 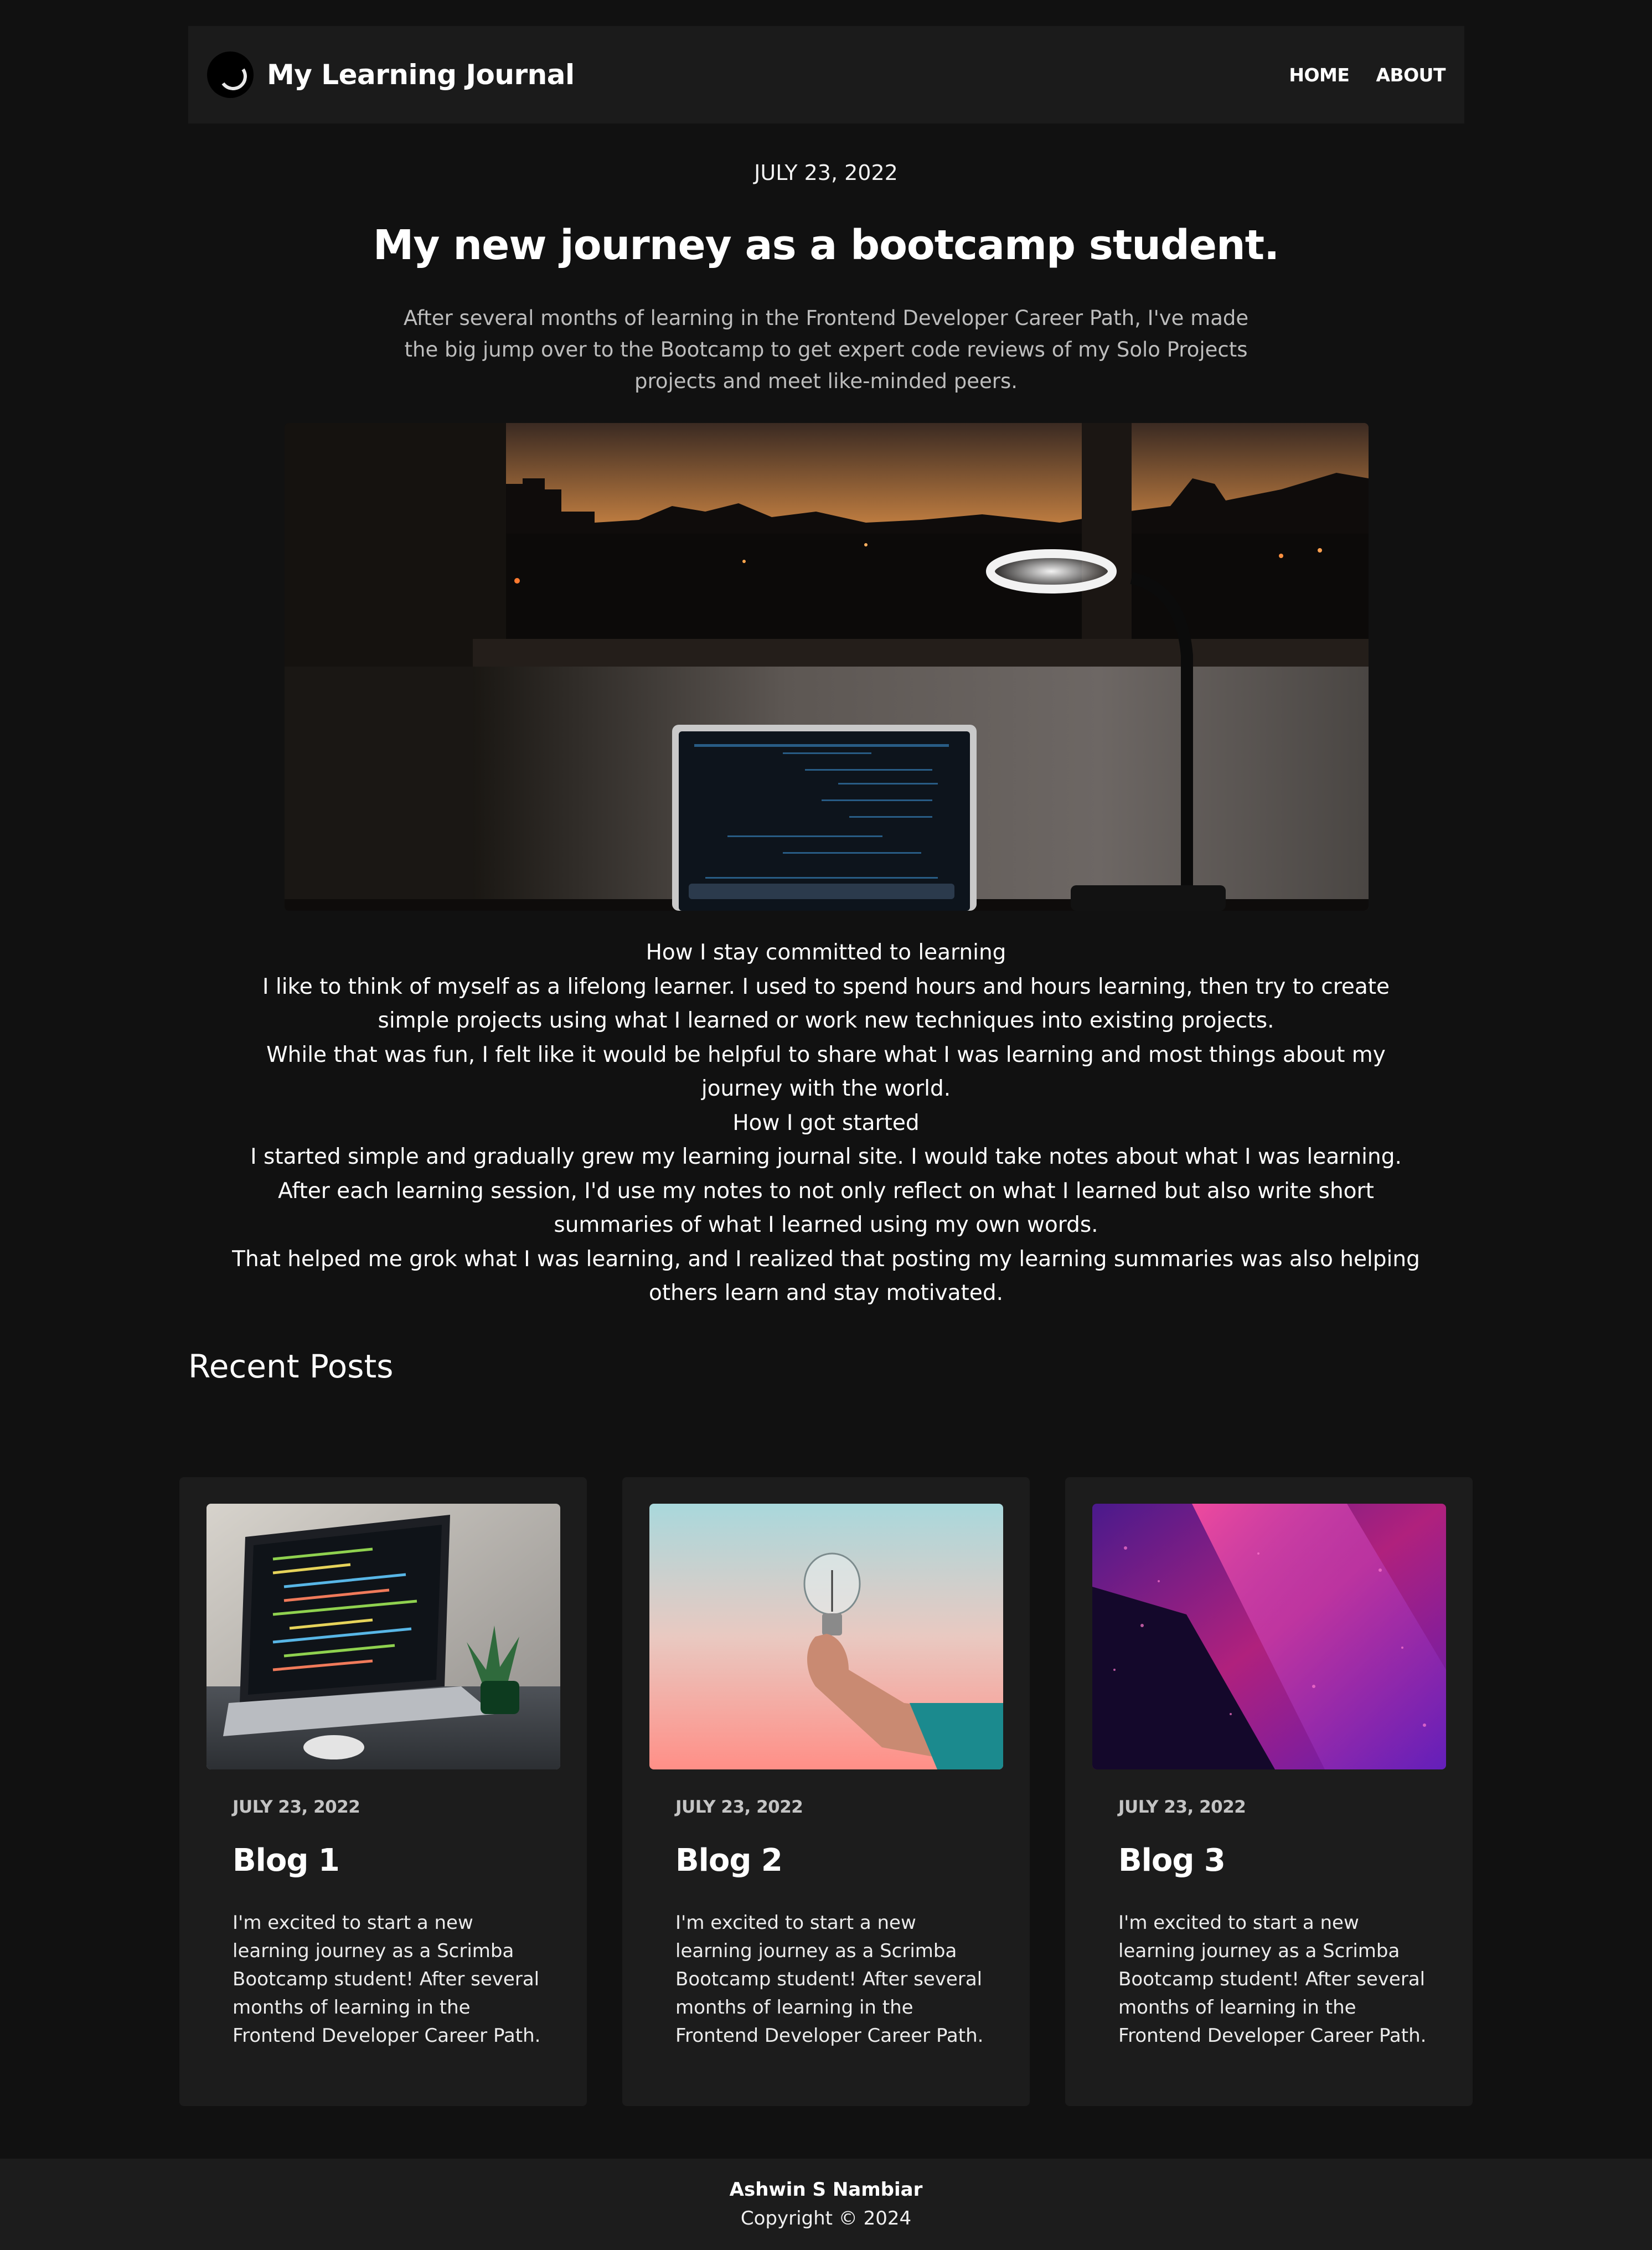 I want to click on main-nav: HOME ABOUT, so click(x=1367, y=75).